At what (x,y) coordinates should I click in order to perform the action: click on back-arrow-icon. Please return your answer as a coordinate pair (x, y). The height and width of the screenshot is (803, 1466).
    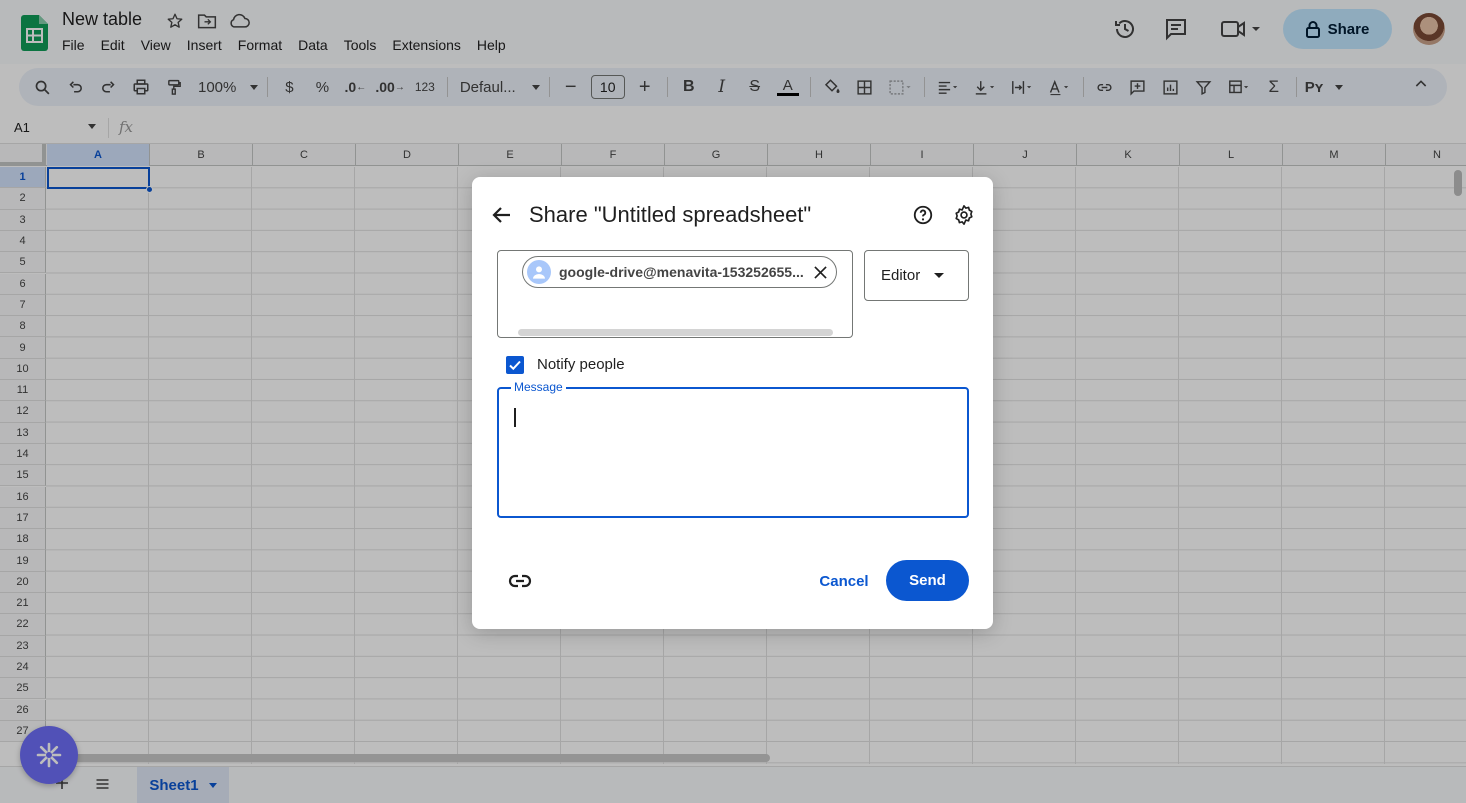
    Looking at the image, I should click on (502, 215).